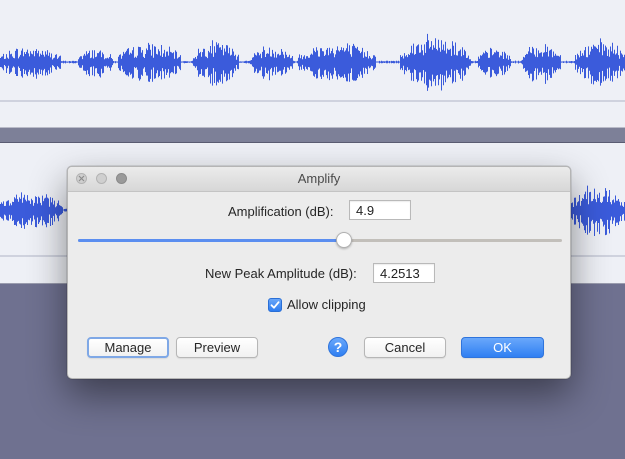 The image size is (625, 459). What do you see at coordinates (281, 211) in the screenshot?
I see `amplification-label: Amplification (dB):` at bounding box center [281, 211].